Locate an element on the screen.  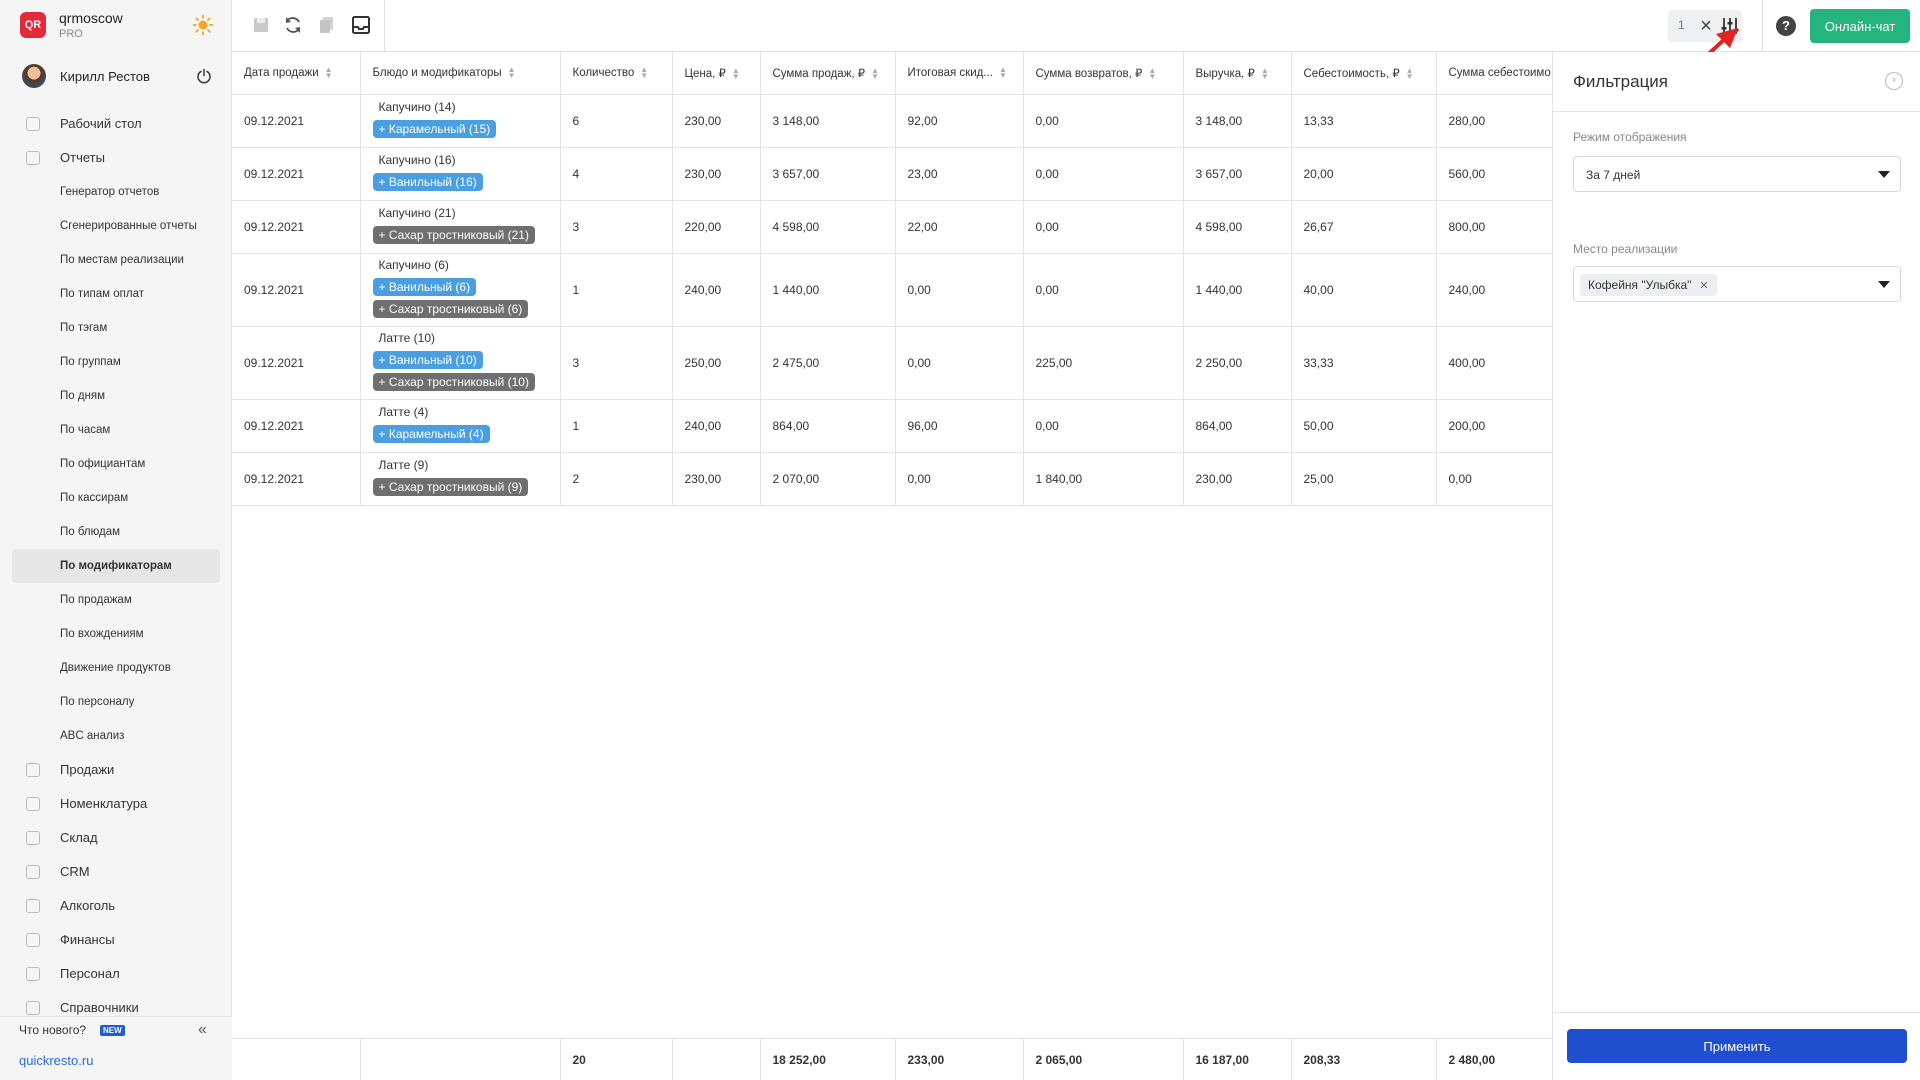
filter-panel-header: Фильтрация › is located at coordinates (1736, 82).